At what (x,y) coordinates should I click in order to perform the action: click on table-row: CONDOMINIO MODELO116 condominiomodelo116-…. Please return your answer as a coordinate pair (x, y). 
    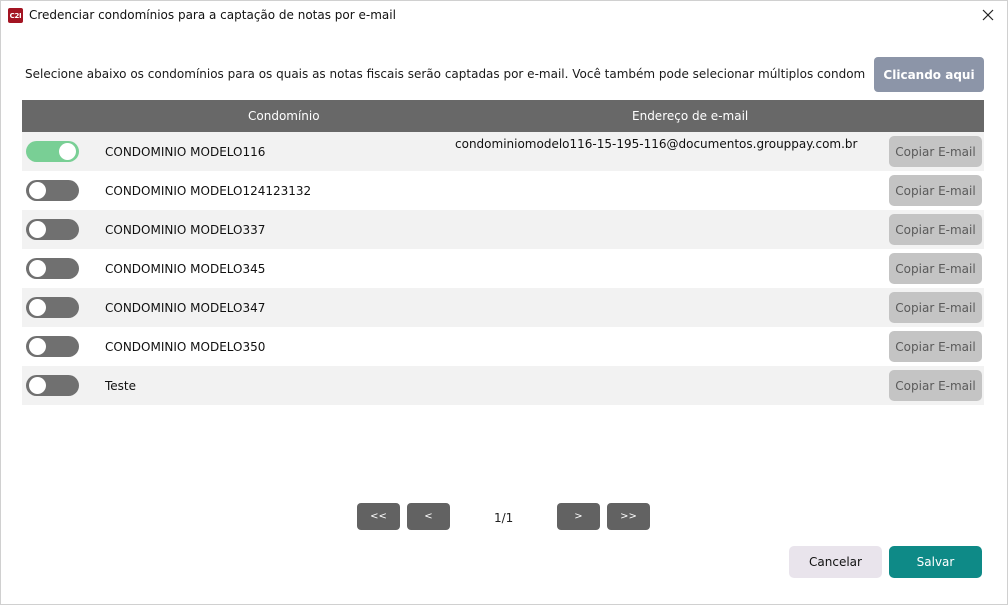
    Looking at the image, I should click on (503, 151).